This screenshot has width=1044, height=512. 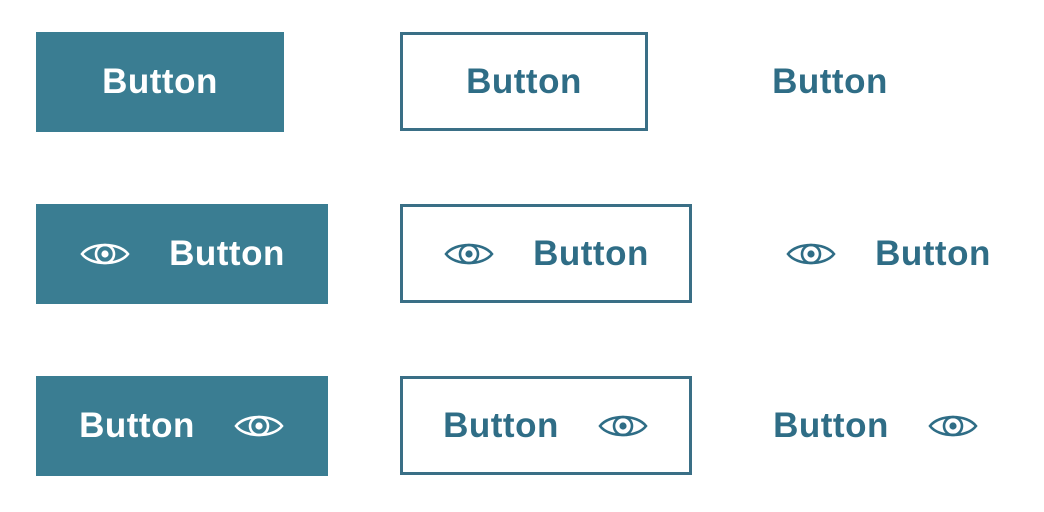 I want to click on text-button-with-trailing-icon: Button, so click(x=876, y=426).